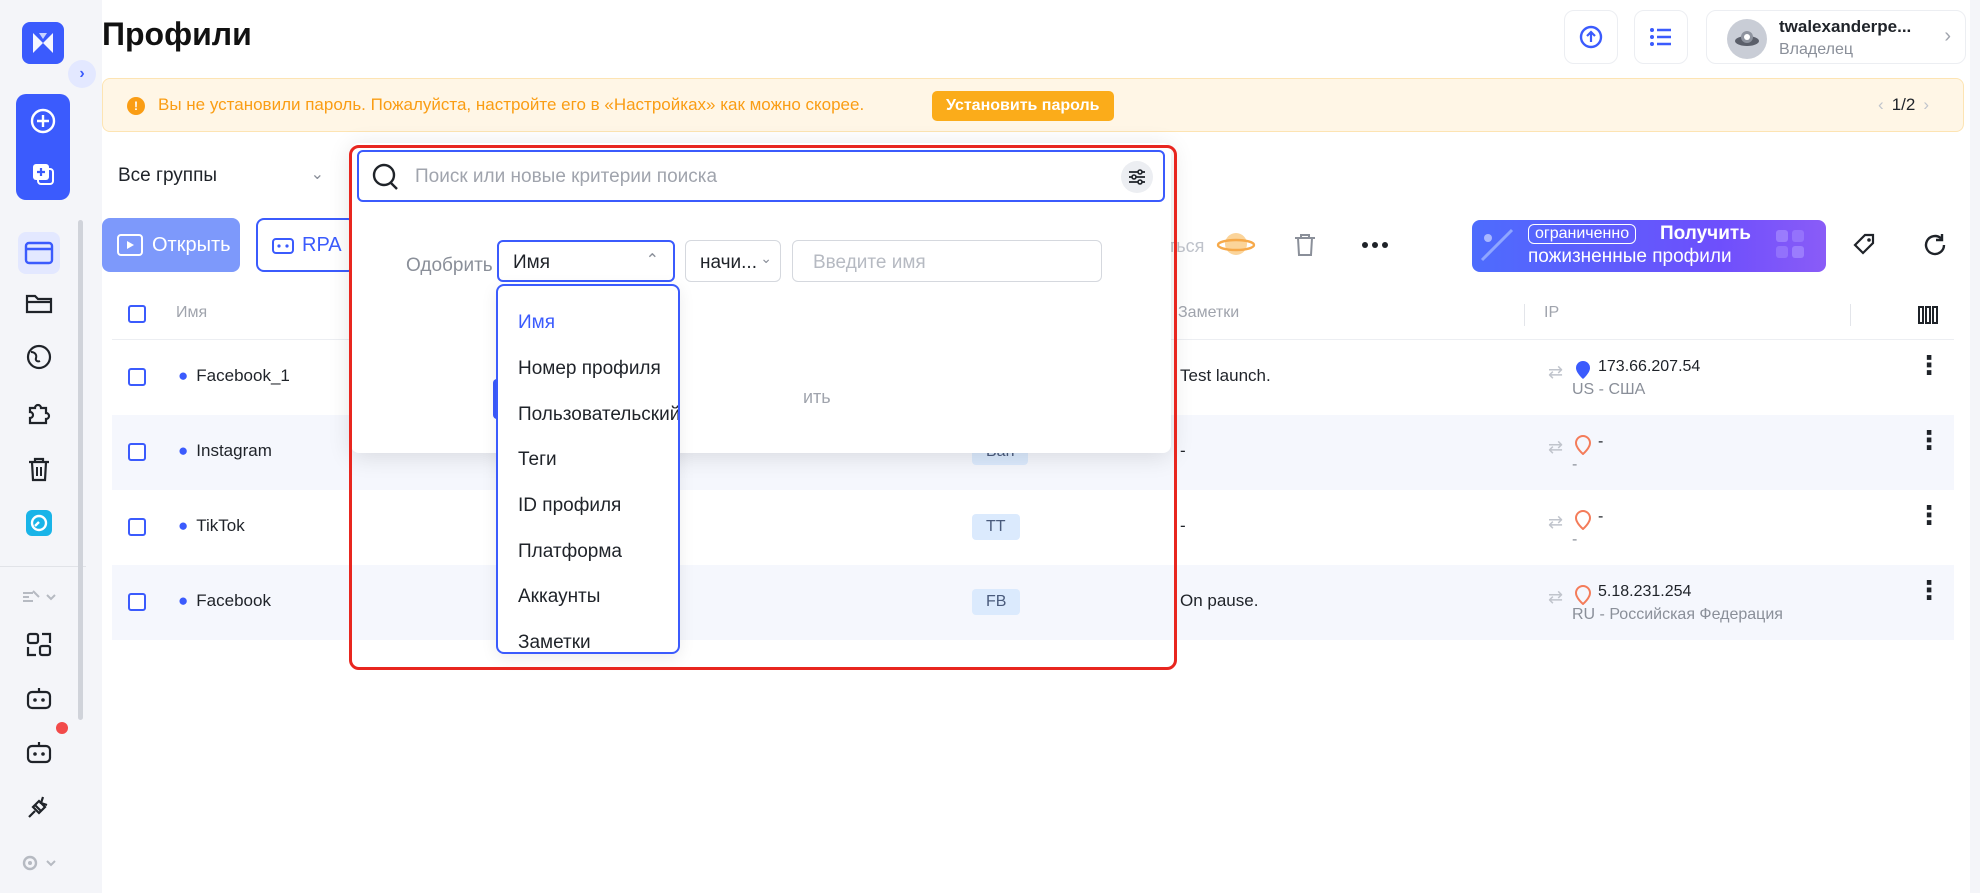 This screenshot has width=1980, height=893. Describe the element at coordinates (1865, 245) in the screenshot. I see `tags-button` at that location.